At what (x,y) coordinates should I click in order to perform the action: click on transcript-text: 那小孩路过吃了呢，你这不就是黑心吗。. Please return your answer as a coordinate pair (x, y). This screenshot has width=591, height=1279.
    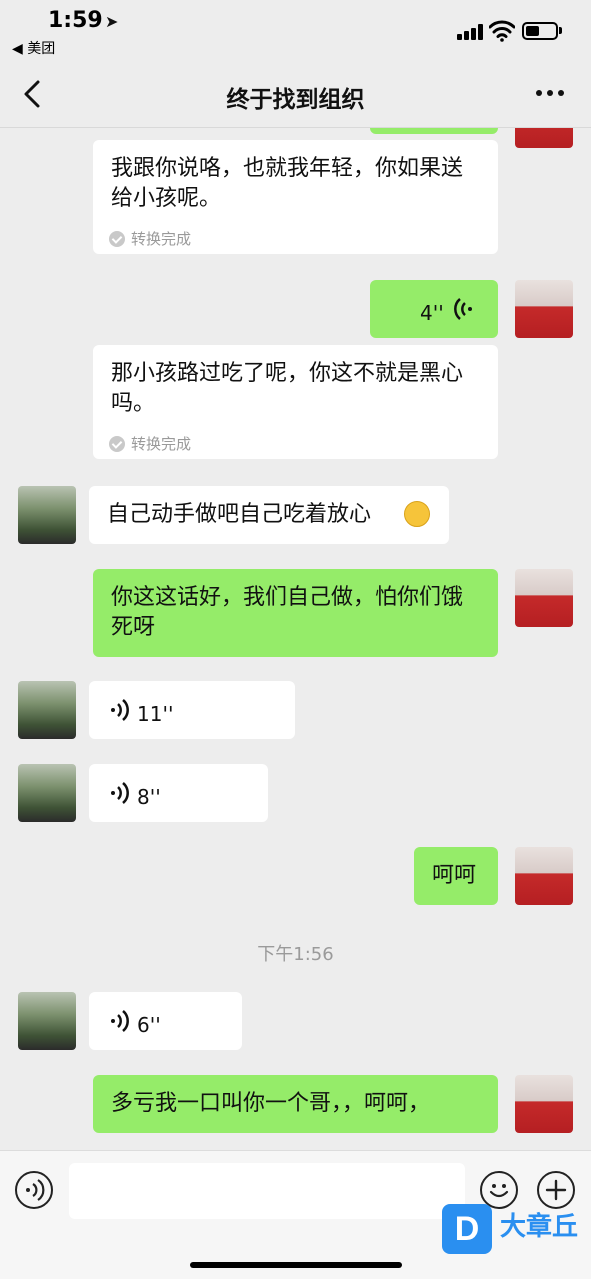
    Looking at the image, I should click on (287, 388).